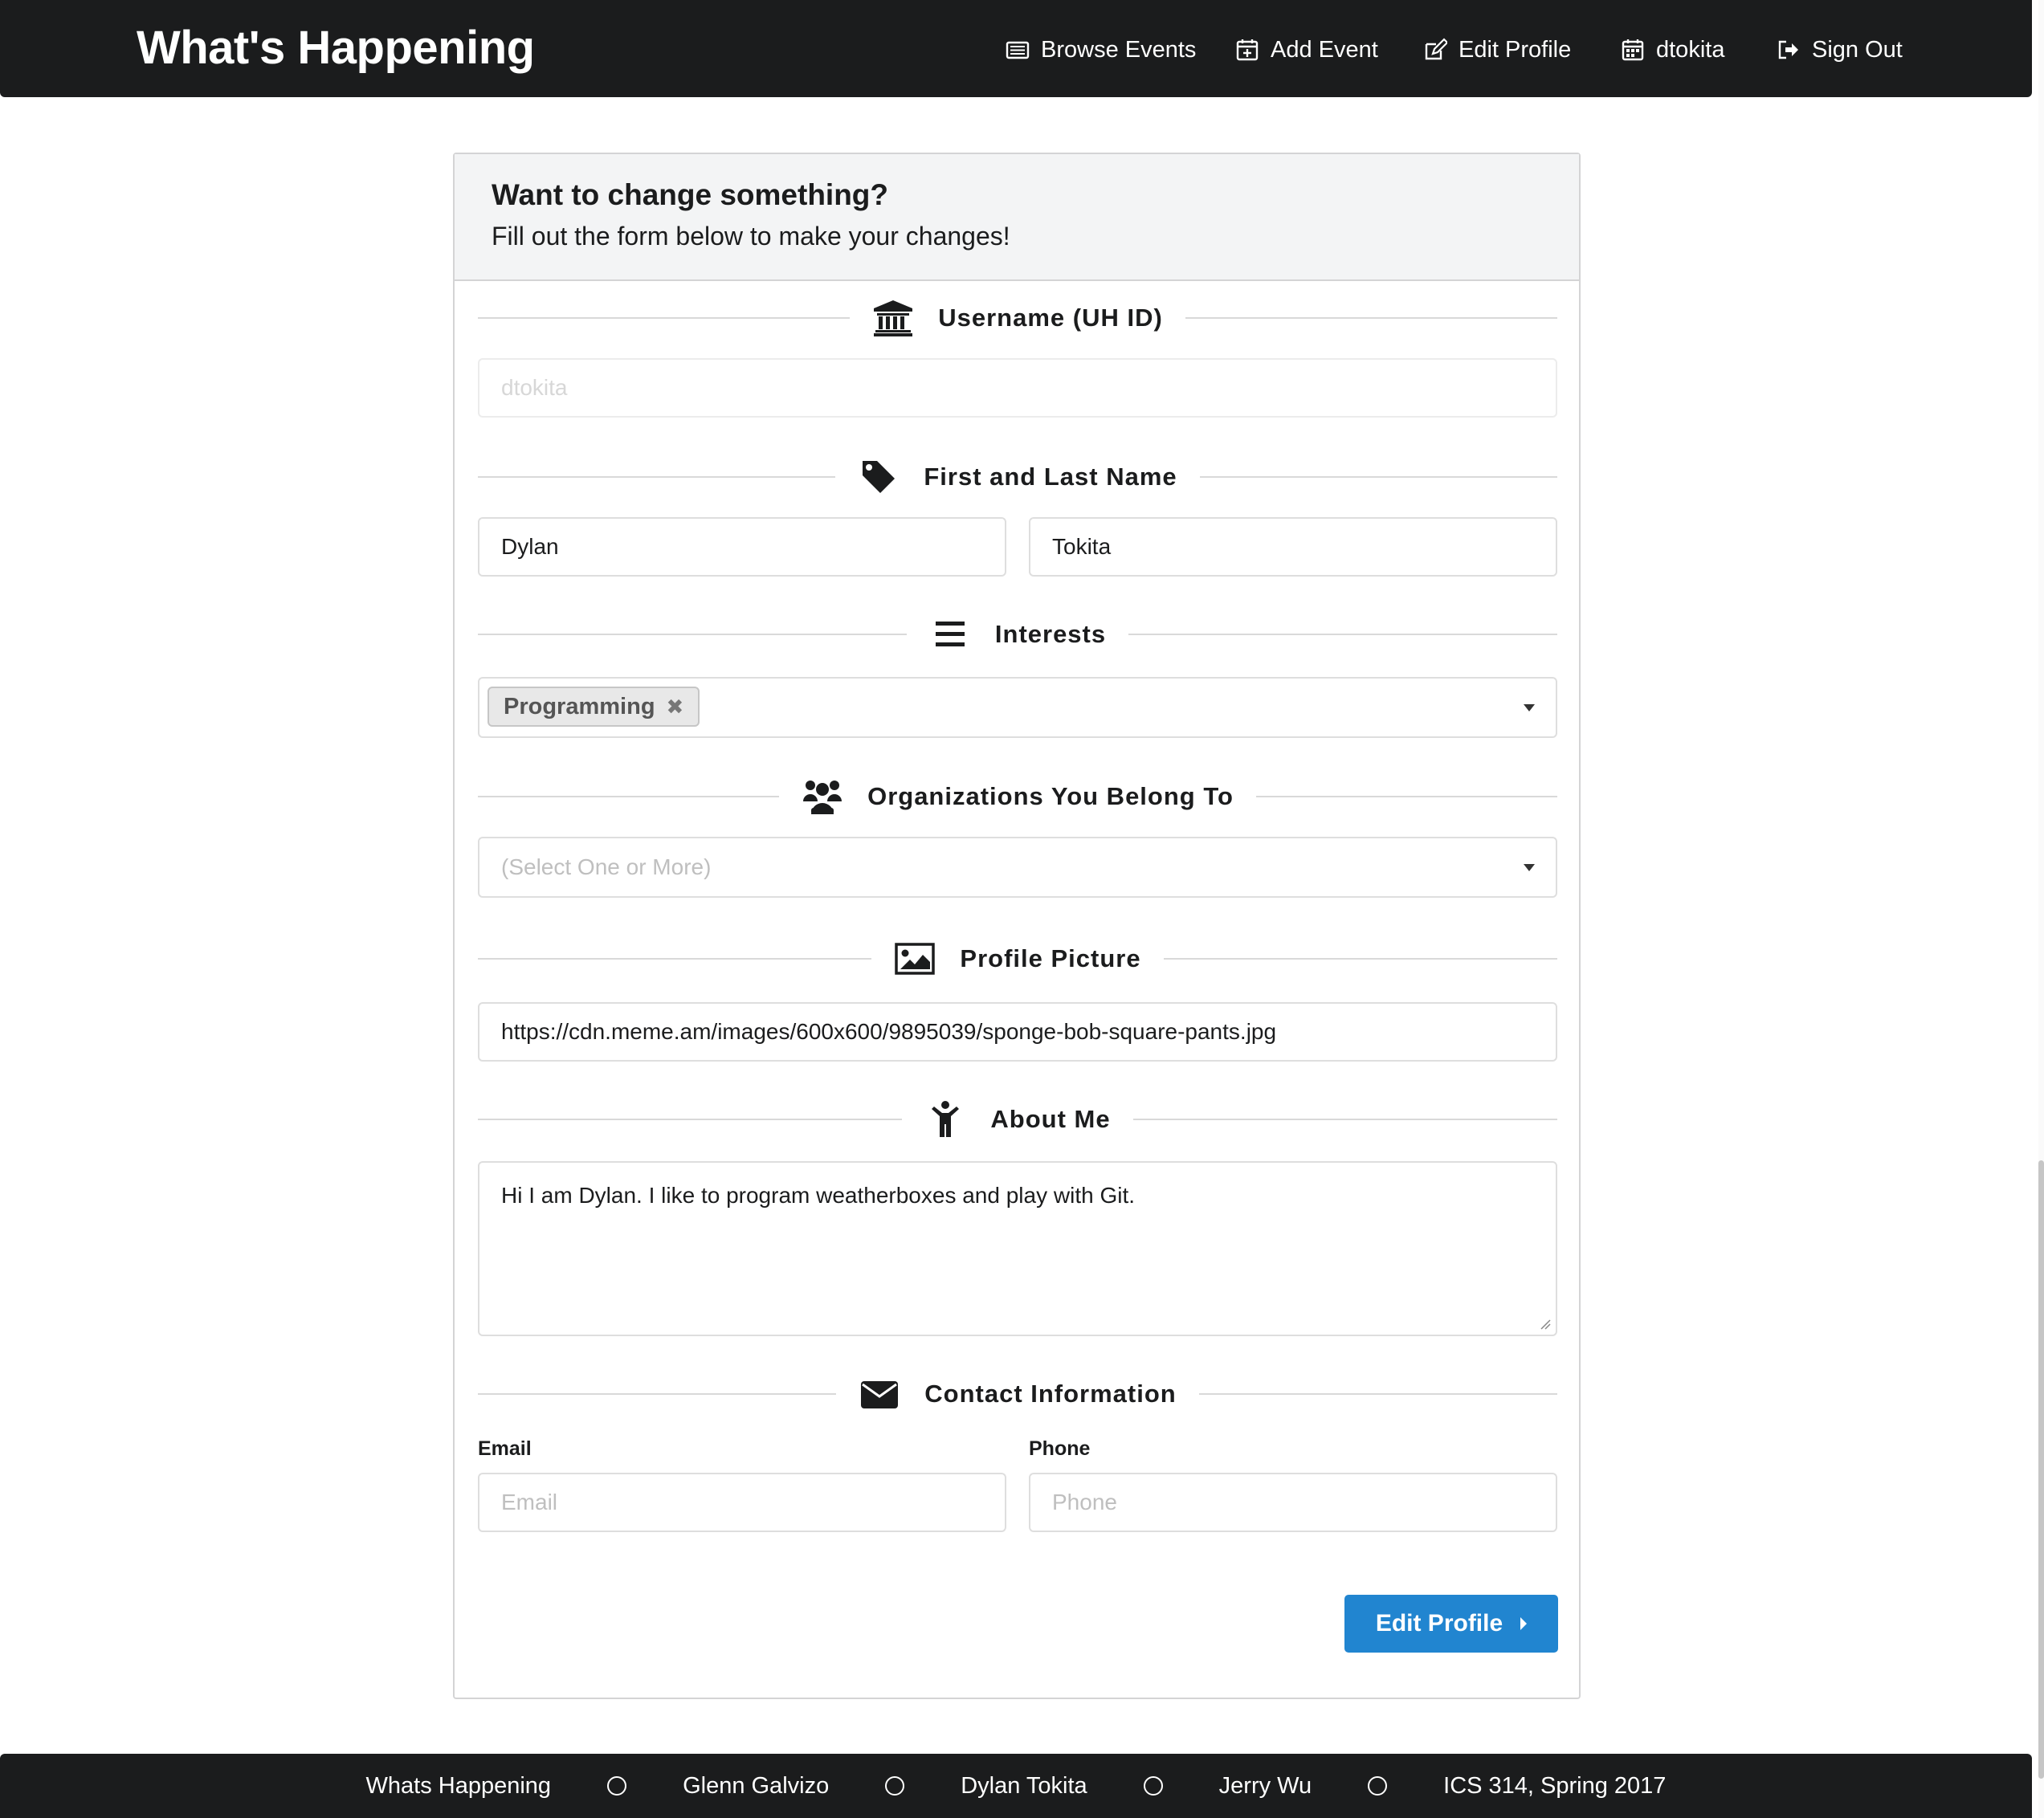 Image resolution: width=2044 pixels, height=1818 pixels. I want to click on organizations-divider: Organizations You Belong To, so click(1017, 797).